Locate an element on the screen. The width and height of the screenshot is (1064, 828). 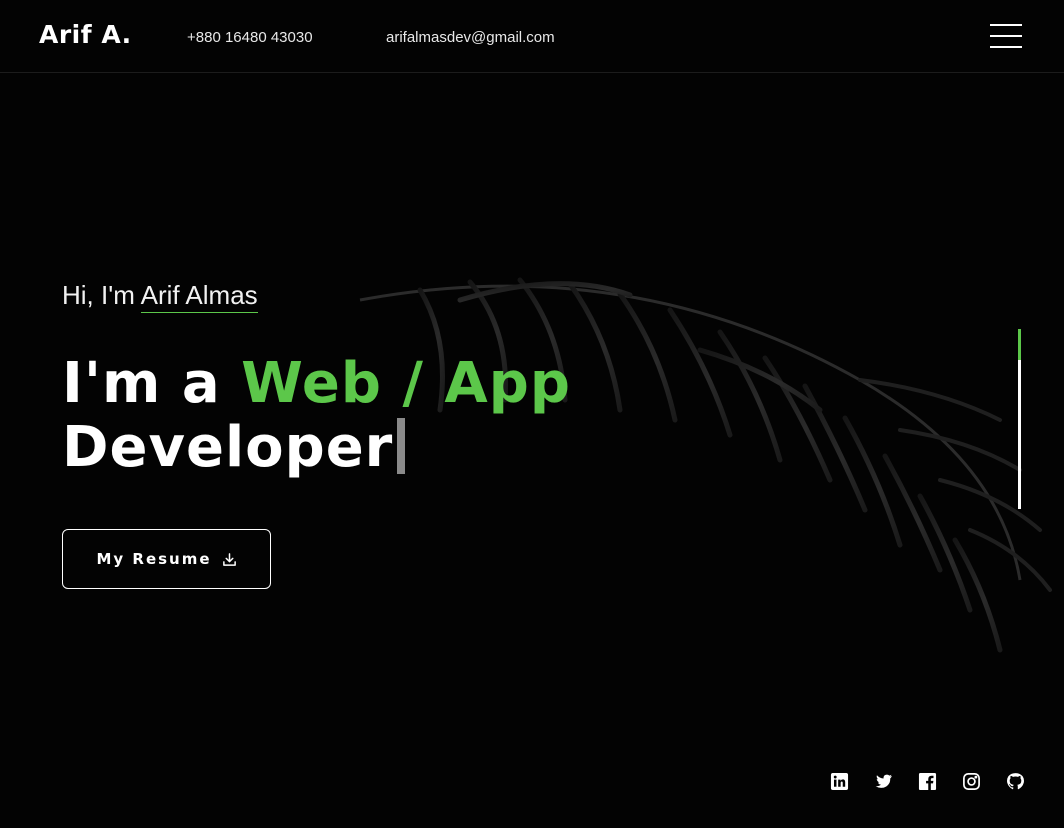
greeting-prefix: Hi, I'm is located at coordinates (101, 295).